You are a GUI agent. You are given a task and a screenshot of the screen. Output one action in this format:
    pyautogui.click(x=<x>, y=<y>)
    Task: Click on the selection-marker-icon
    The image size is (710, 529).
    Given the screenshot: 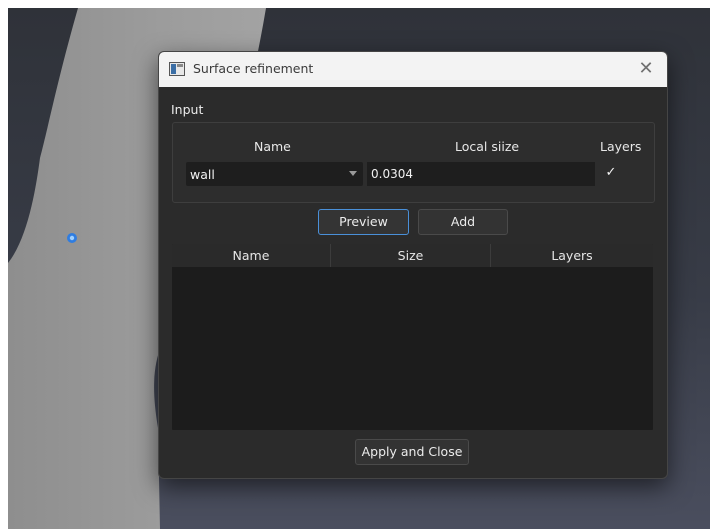 What is the action you would take?
    pyautogui.click(x=72, y=238)
    